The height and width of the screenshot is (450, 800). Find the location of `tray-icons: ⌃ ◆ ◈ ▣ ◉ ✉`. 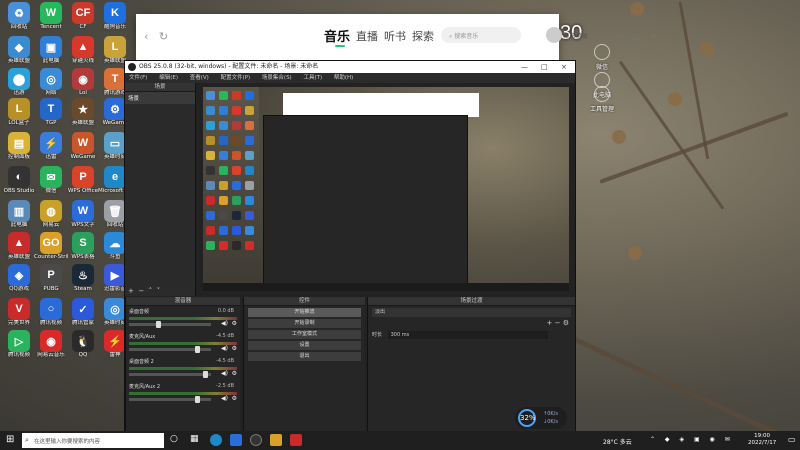

tray-icons: ⌃ ◆ ◈ ▣ ◉ ✉ is located at coordinates (692, 439).